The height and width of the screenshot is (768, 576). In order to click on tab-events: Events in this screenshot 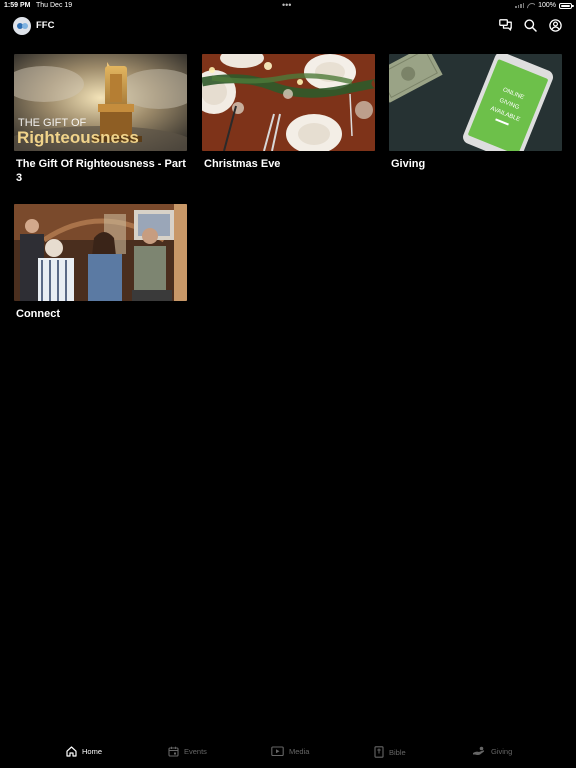, I will do `click(187, 751)`.